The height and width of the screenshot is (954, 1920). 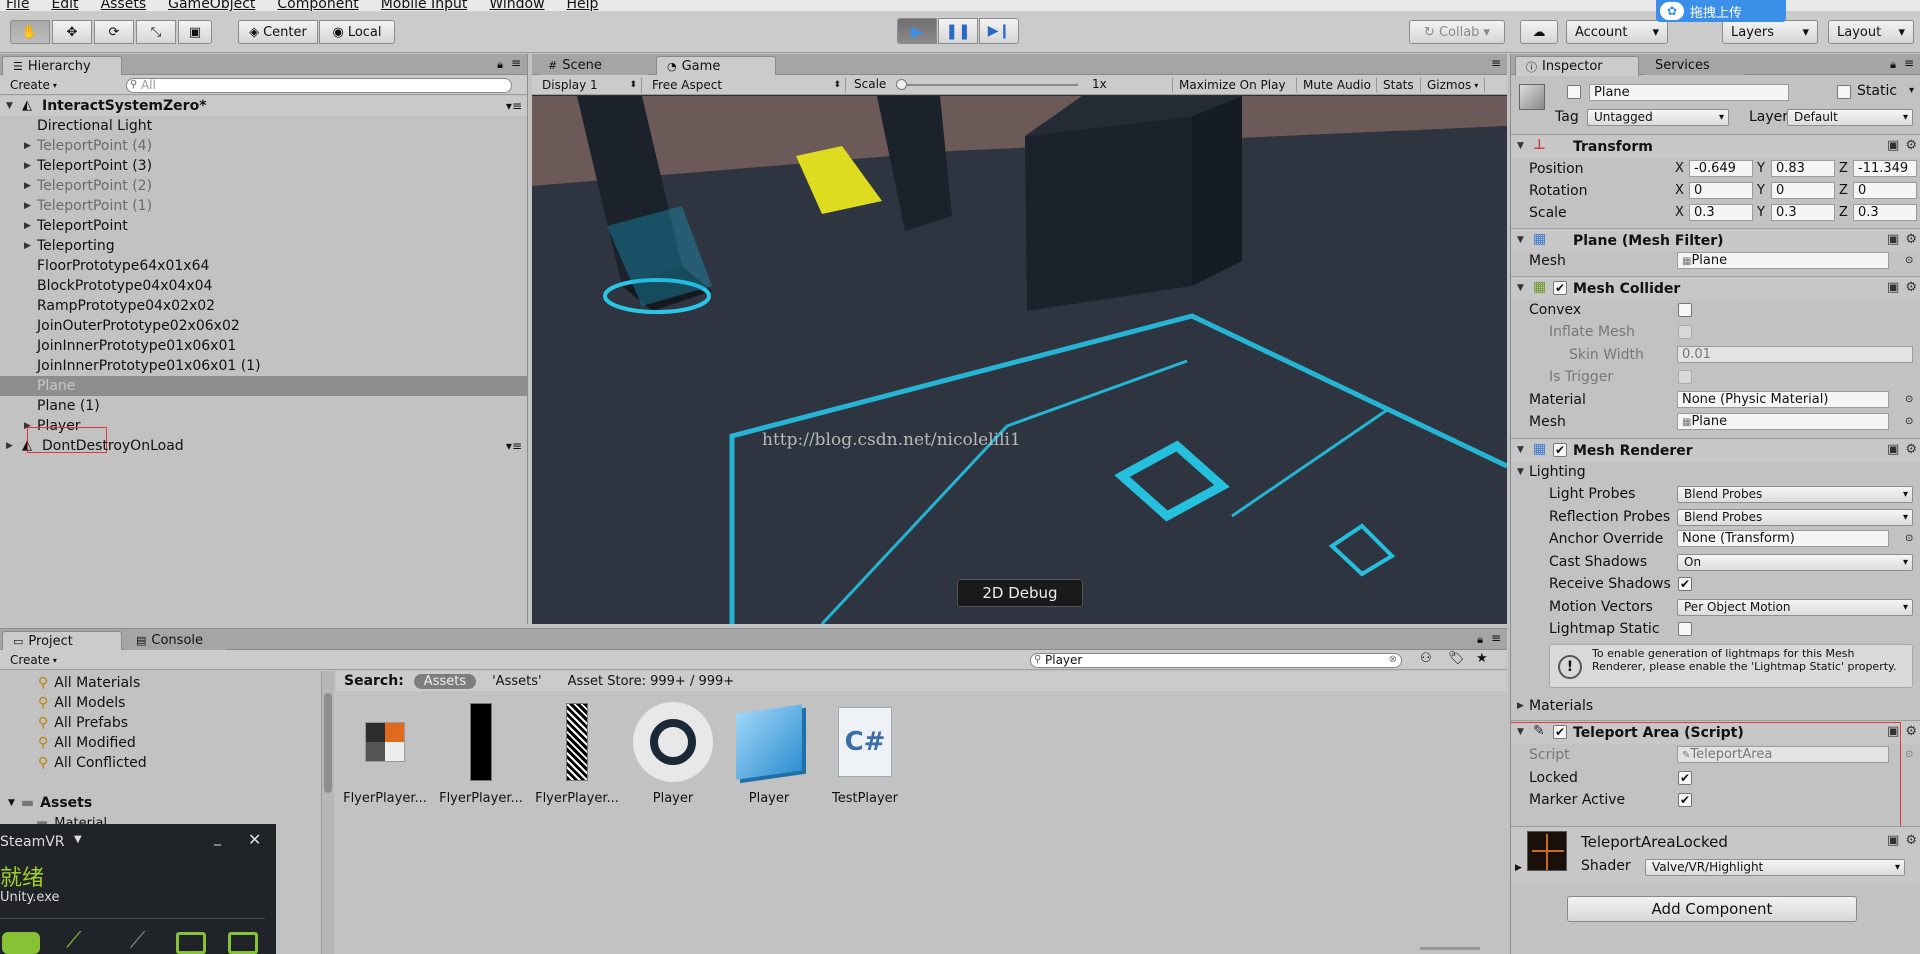 I want to click on hierarchy-item: FloorPrototype64x01x64, so click(x=263, y=266).